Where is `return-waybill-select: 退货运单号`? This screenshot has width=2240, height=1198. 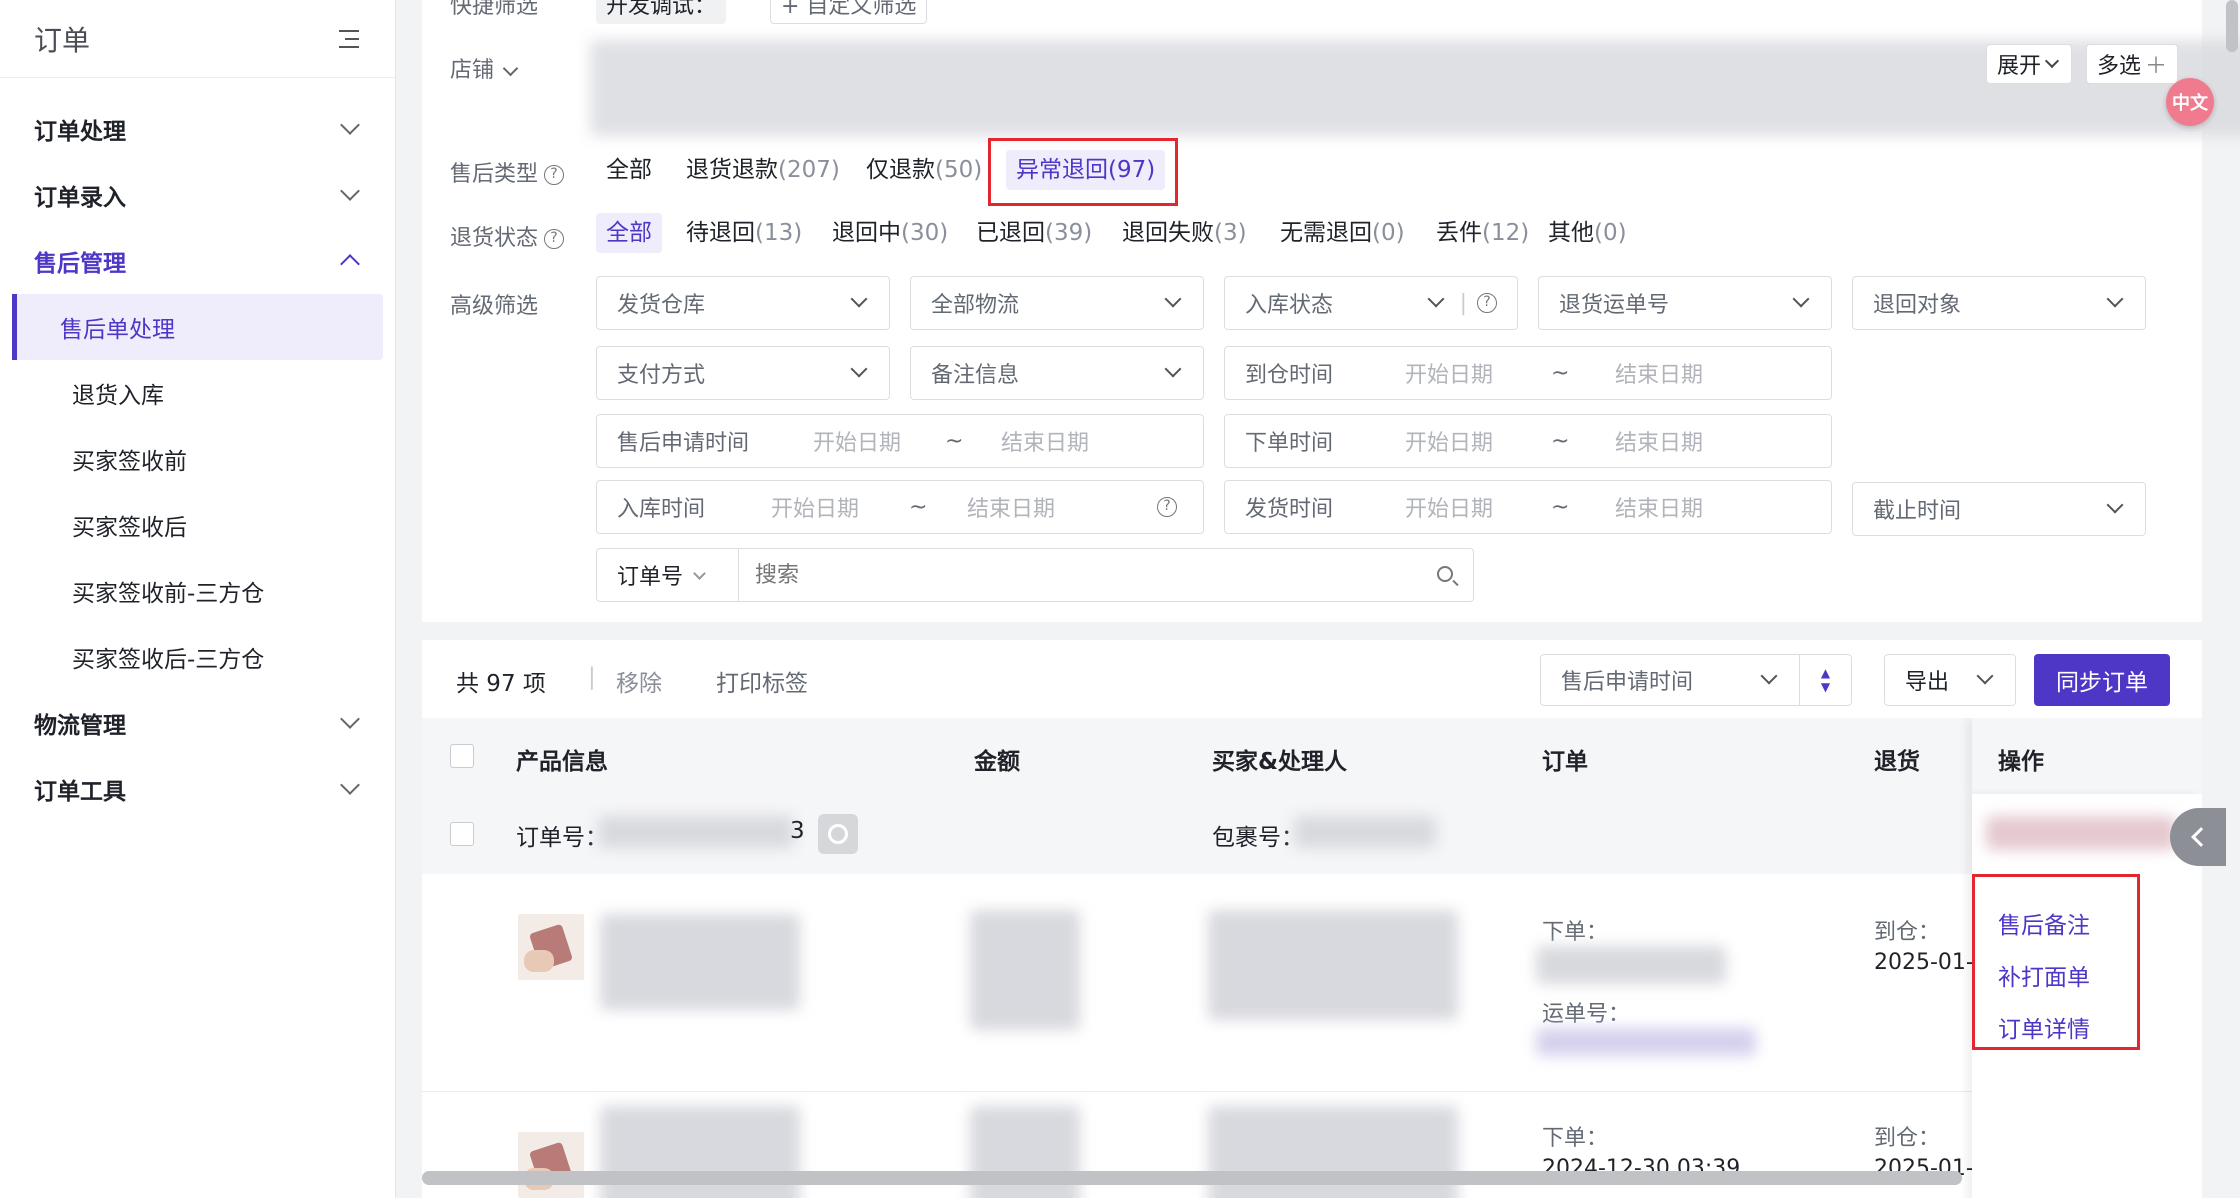 return-waybill-select: 退货运单号 is located at coordinates (1685, 303).